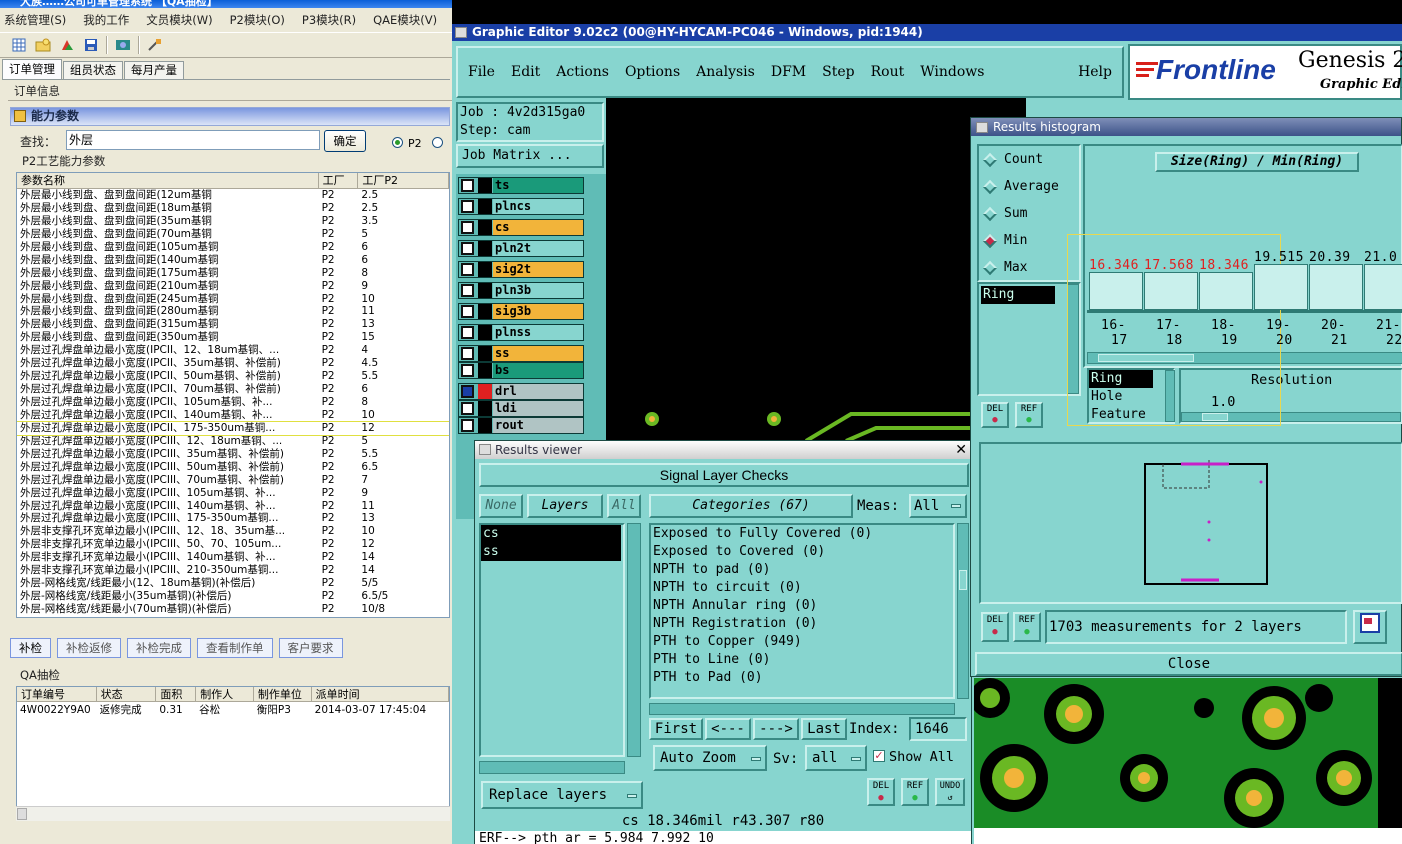  I want to click on recheck-repair-button: 补检返修, so click(89, 648).